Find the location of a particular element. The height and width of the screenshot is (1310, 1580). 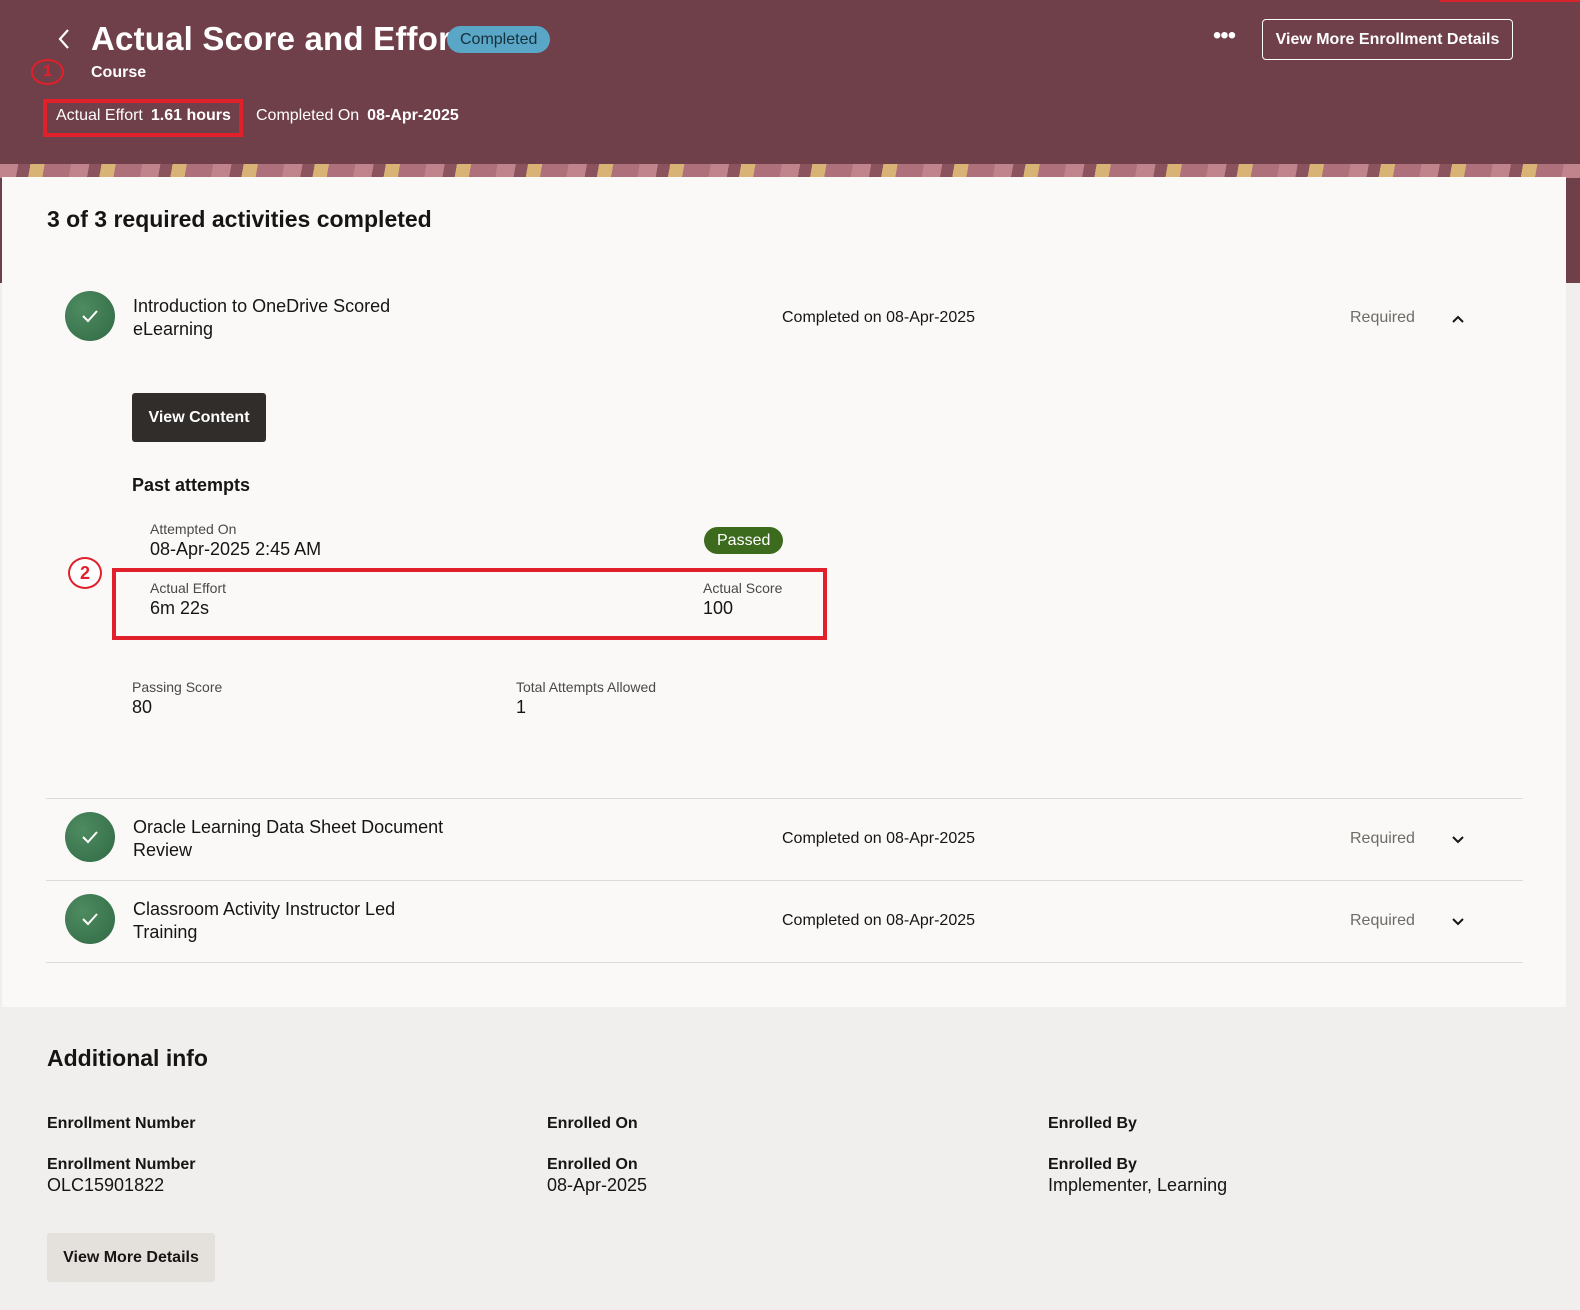

view-more-details-button: View More Details is located at coordinates (131, 1257).